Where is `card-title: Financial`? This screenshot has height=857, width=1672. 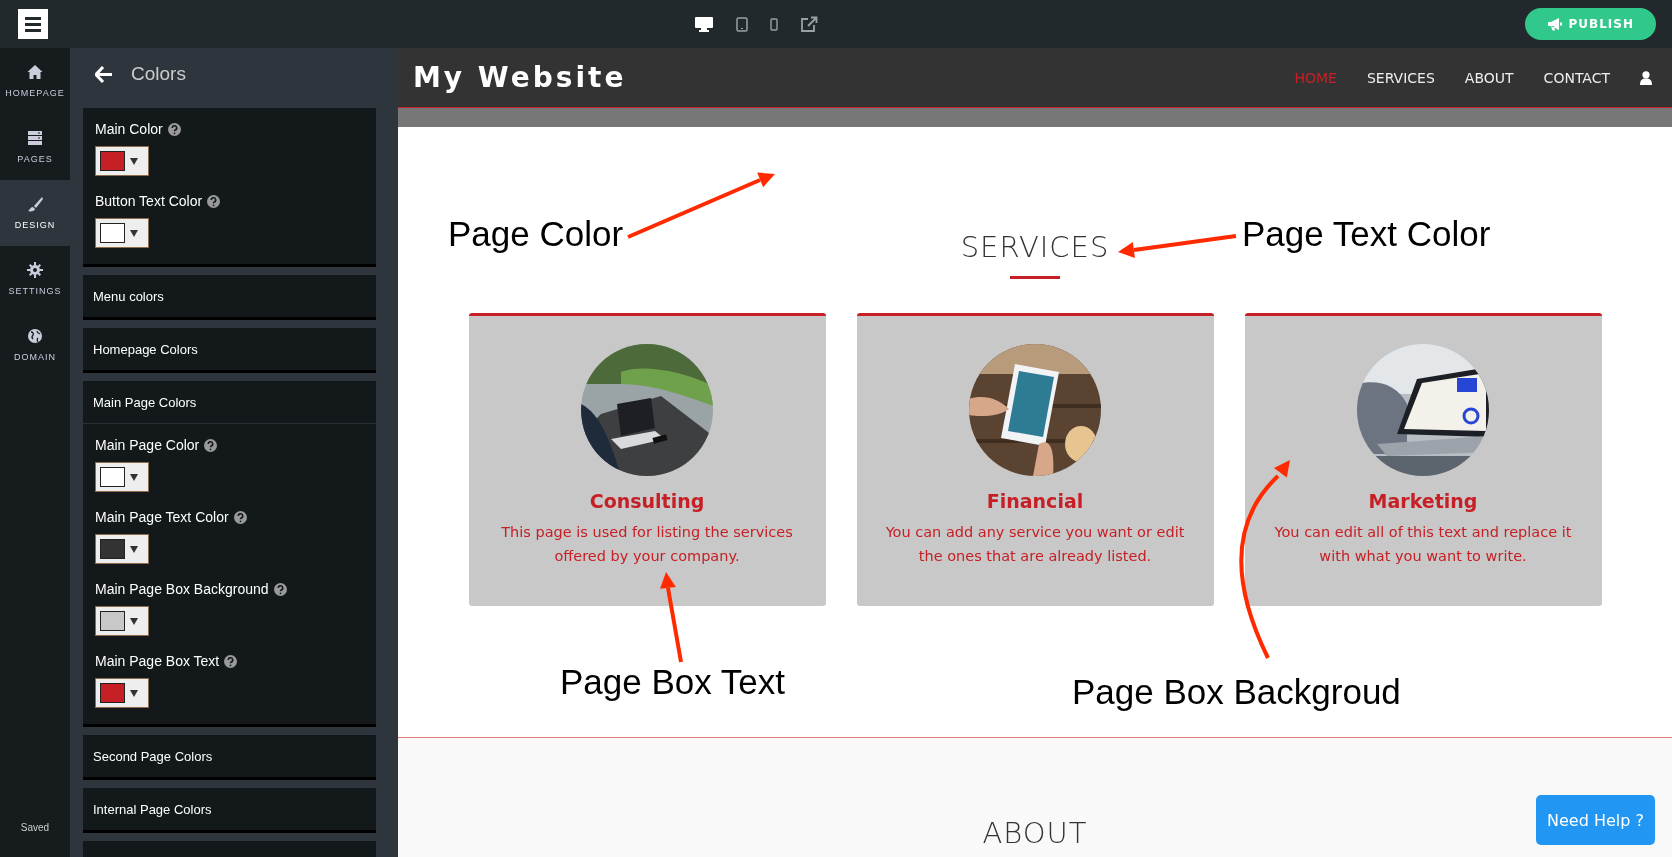 card-title: Financial is located at coordinates (1035, 501).